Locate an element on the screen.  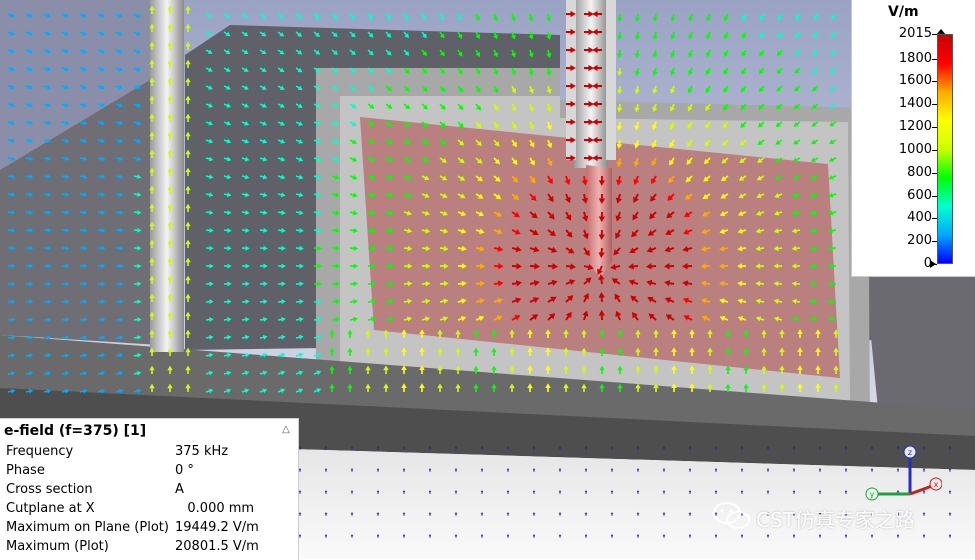
info-row-key: Cutplane at X is located at coordinates (50, 508).